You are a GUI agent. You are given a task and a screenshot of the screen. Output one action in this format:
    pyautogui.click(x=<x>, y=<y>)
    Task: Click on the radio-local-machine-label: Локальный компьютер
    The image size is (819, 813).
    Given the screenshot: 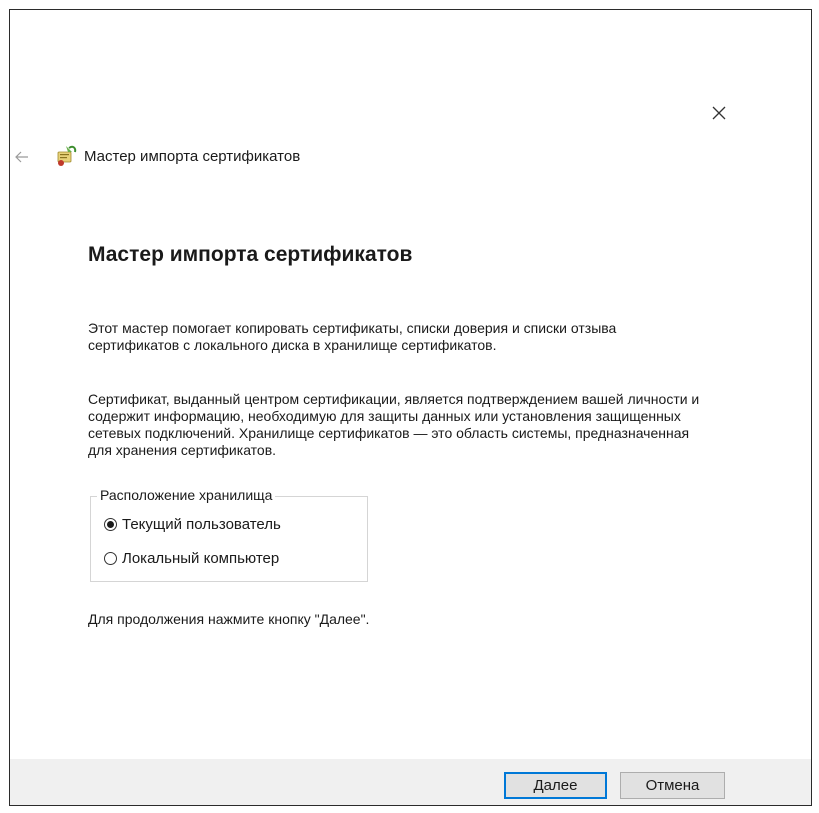 What is the action you would take?
    pyautogui.click(x=201, y=558)
    